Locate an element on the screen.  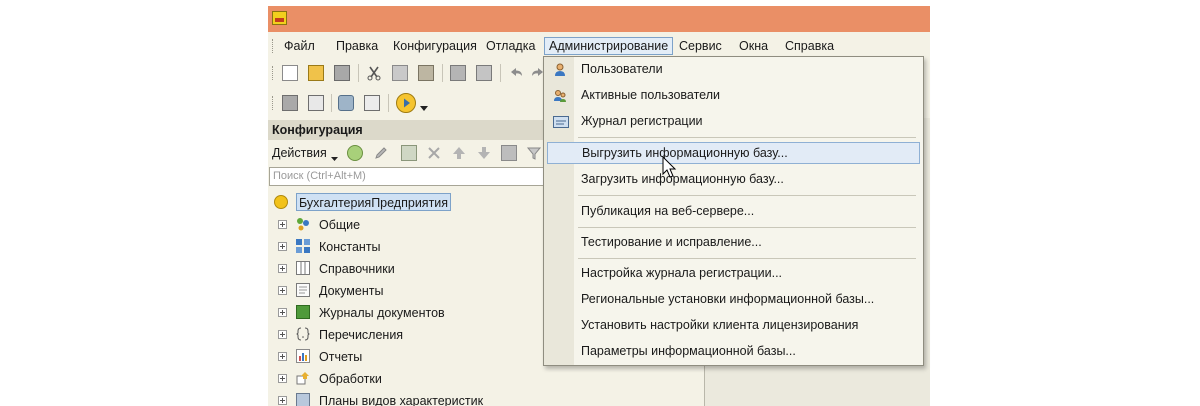
delete-icon is located at coordinates (434, 153).